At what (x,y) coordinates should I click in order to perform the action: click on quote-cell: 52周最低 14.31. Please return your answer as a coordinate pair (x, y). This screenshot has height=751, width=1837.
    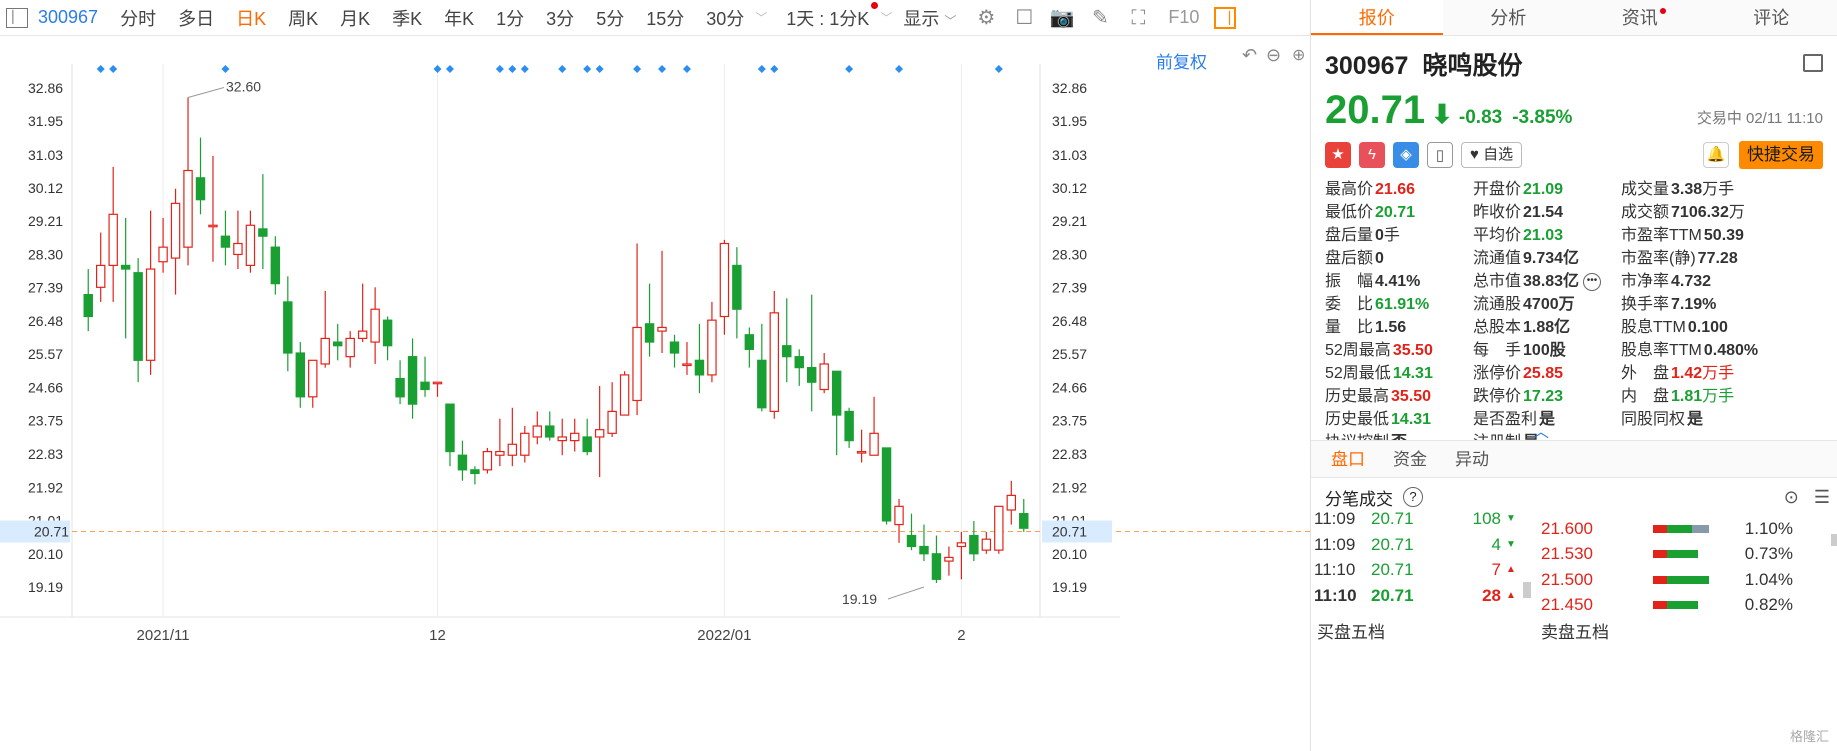
    Looking at the image, I should click on (1399, 374).